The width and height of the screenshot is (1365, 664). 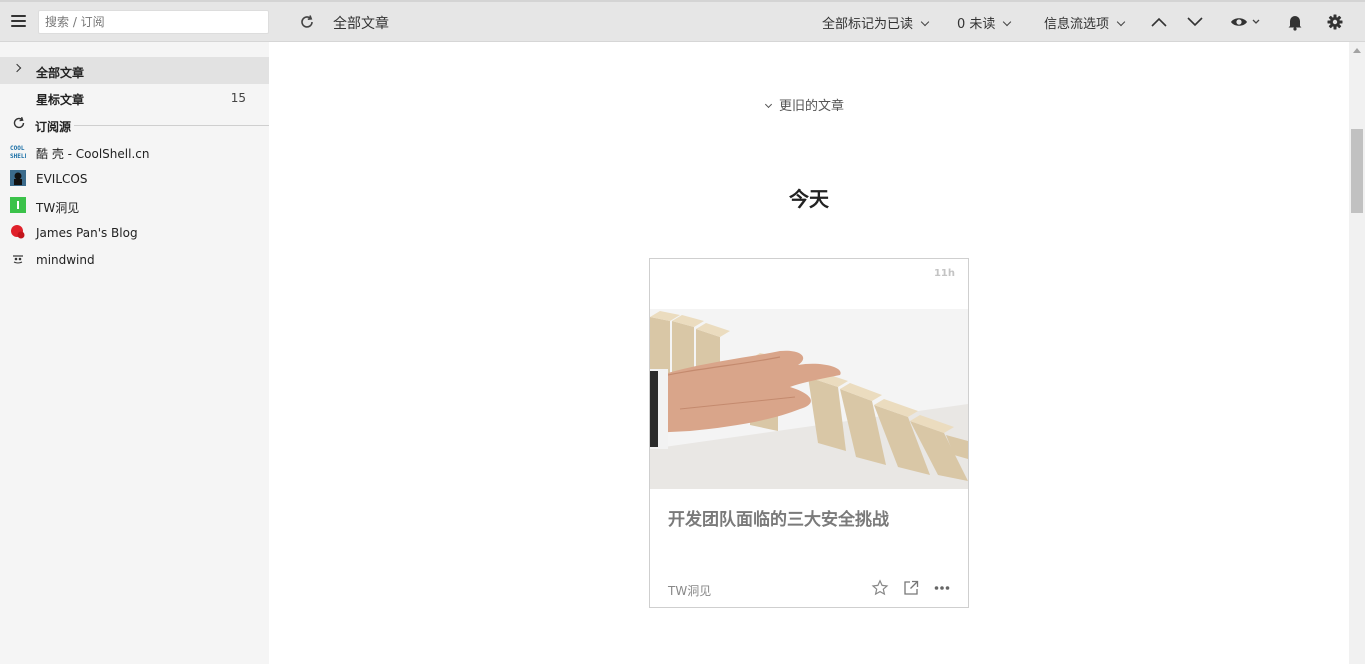 What do you see at coordinates (134, 70) in the screenshot?
I see `sidebar-item-all-articles: 全部文章` at bounding box center [134, 70].